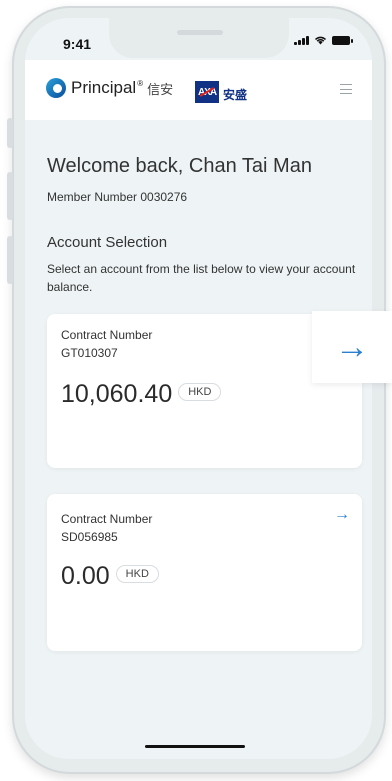 Image resolution: width=392 pixels, height=781 pixels. I want to click on member-number: Member Number 0030276, so click(117, 197).